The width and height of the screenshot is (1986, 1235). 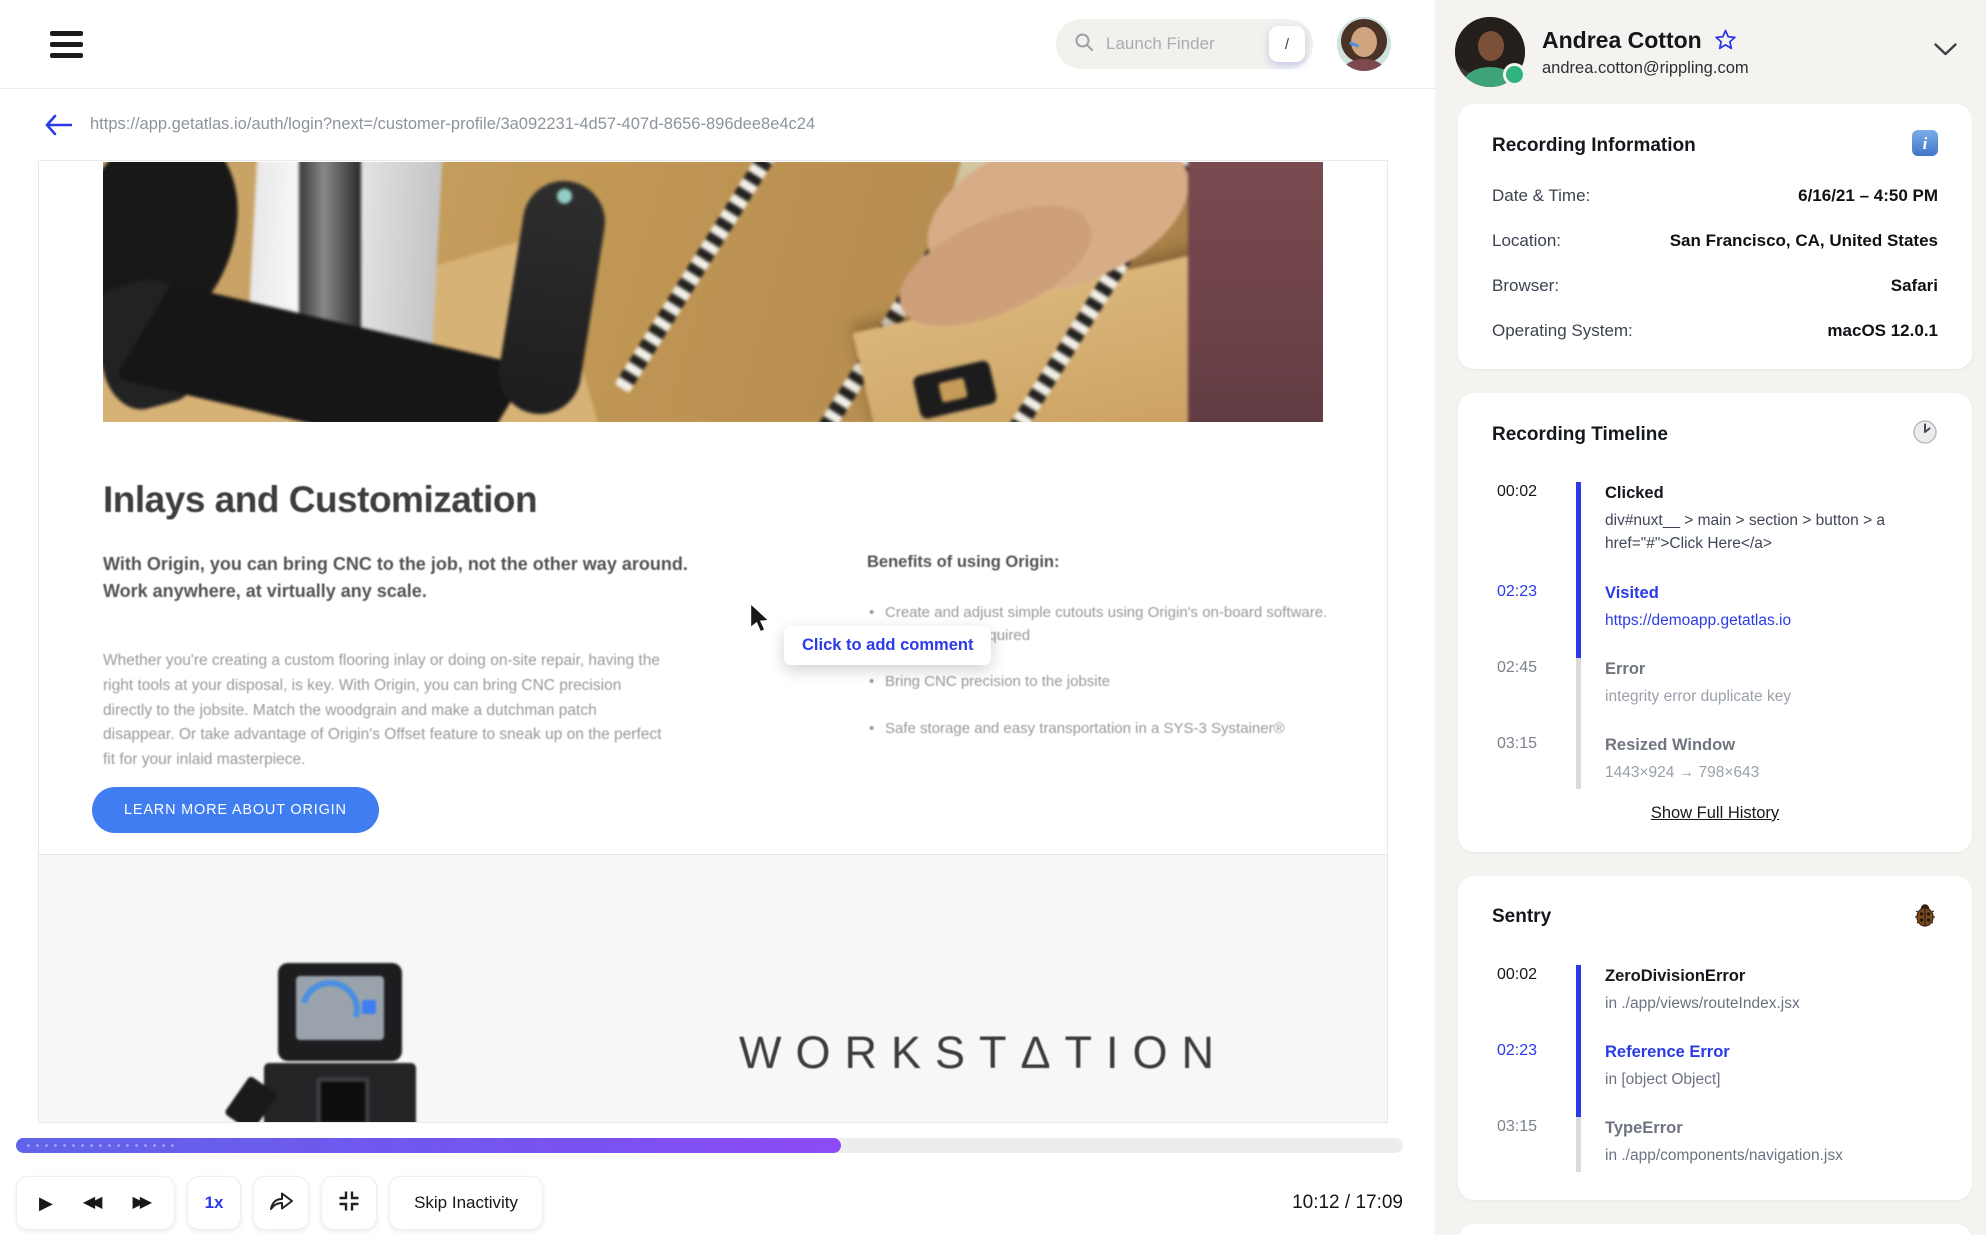 What do you see at coordinates (1176, 44) in the screenshot?
I see `search-input` at bounding box center [1176, 44].